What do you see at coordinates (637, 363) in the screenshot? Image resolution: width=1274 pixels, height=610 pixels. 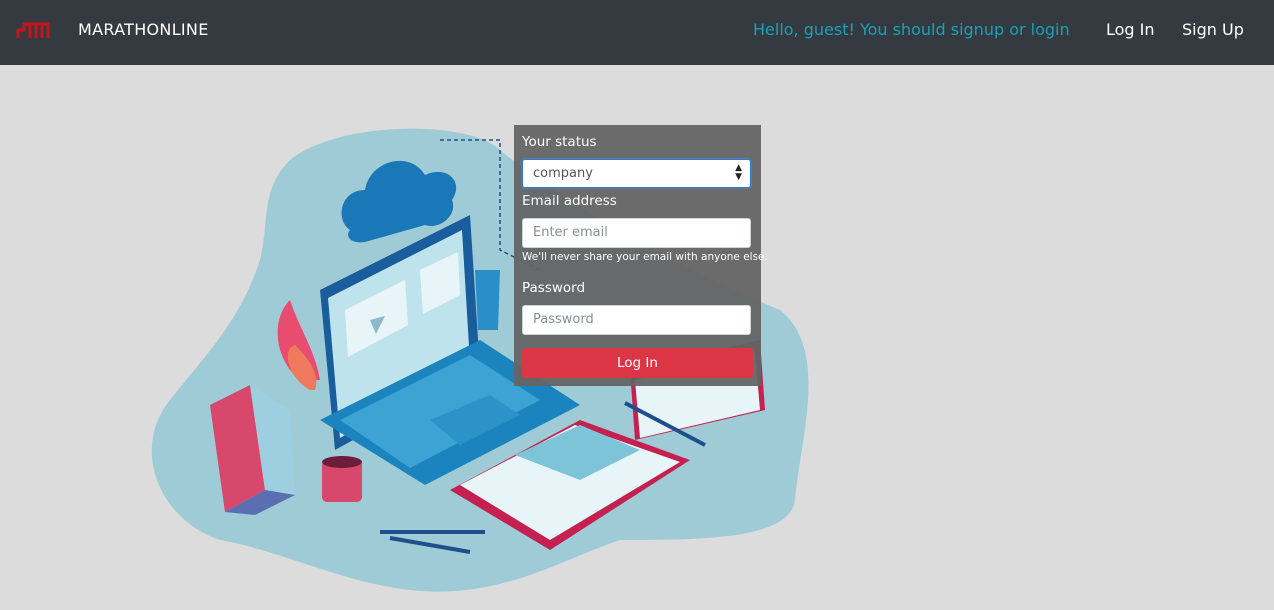 I see `login-button: Log In` at bounding box center [637, 363].